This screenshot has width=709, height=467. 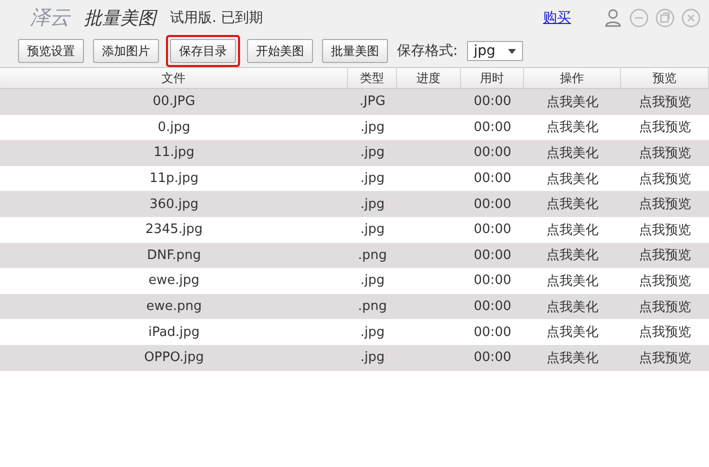 I want to click on user-icon, so click(x=613, y=18).